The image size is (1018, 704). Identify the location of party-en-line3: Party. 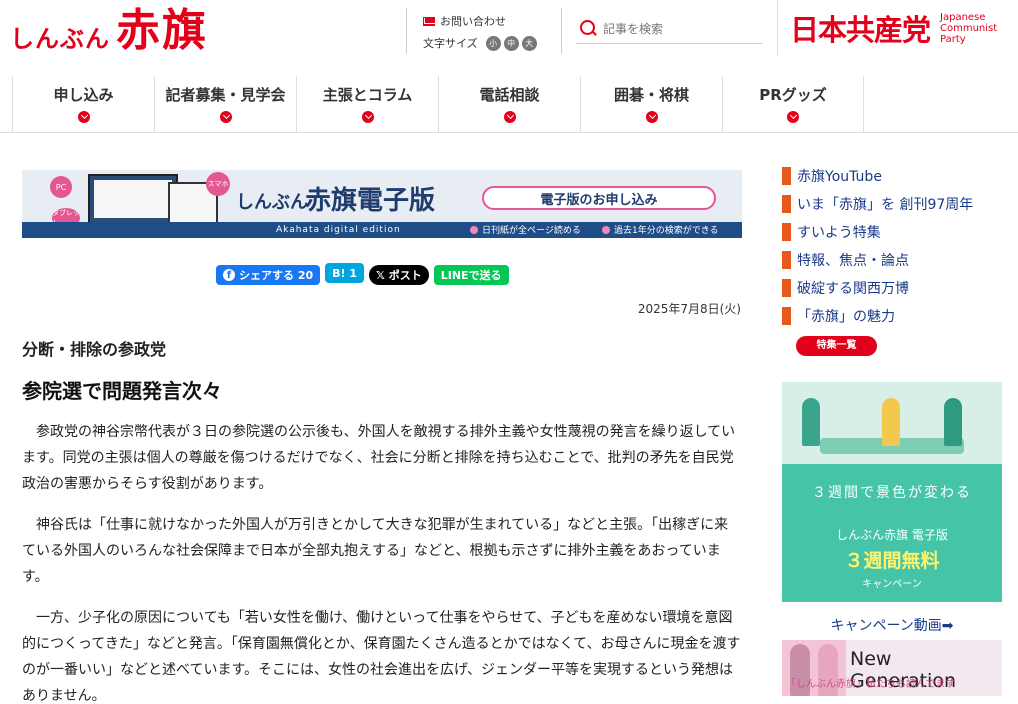
(953, 39).